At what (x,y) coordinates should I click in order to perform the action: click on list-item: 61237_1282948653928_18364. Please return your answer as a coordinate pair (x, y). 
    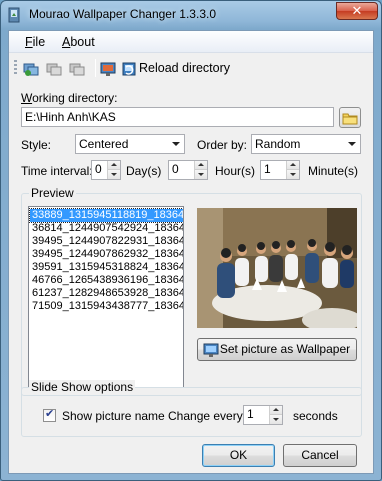
    Looking at the image, I should click on (106, 293).